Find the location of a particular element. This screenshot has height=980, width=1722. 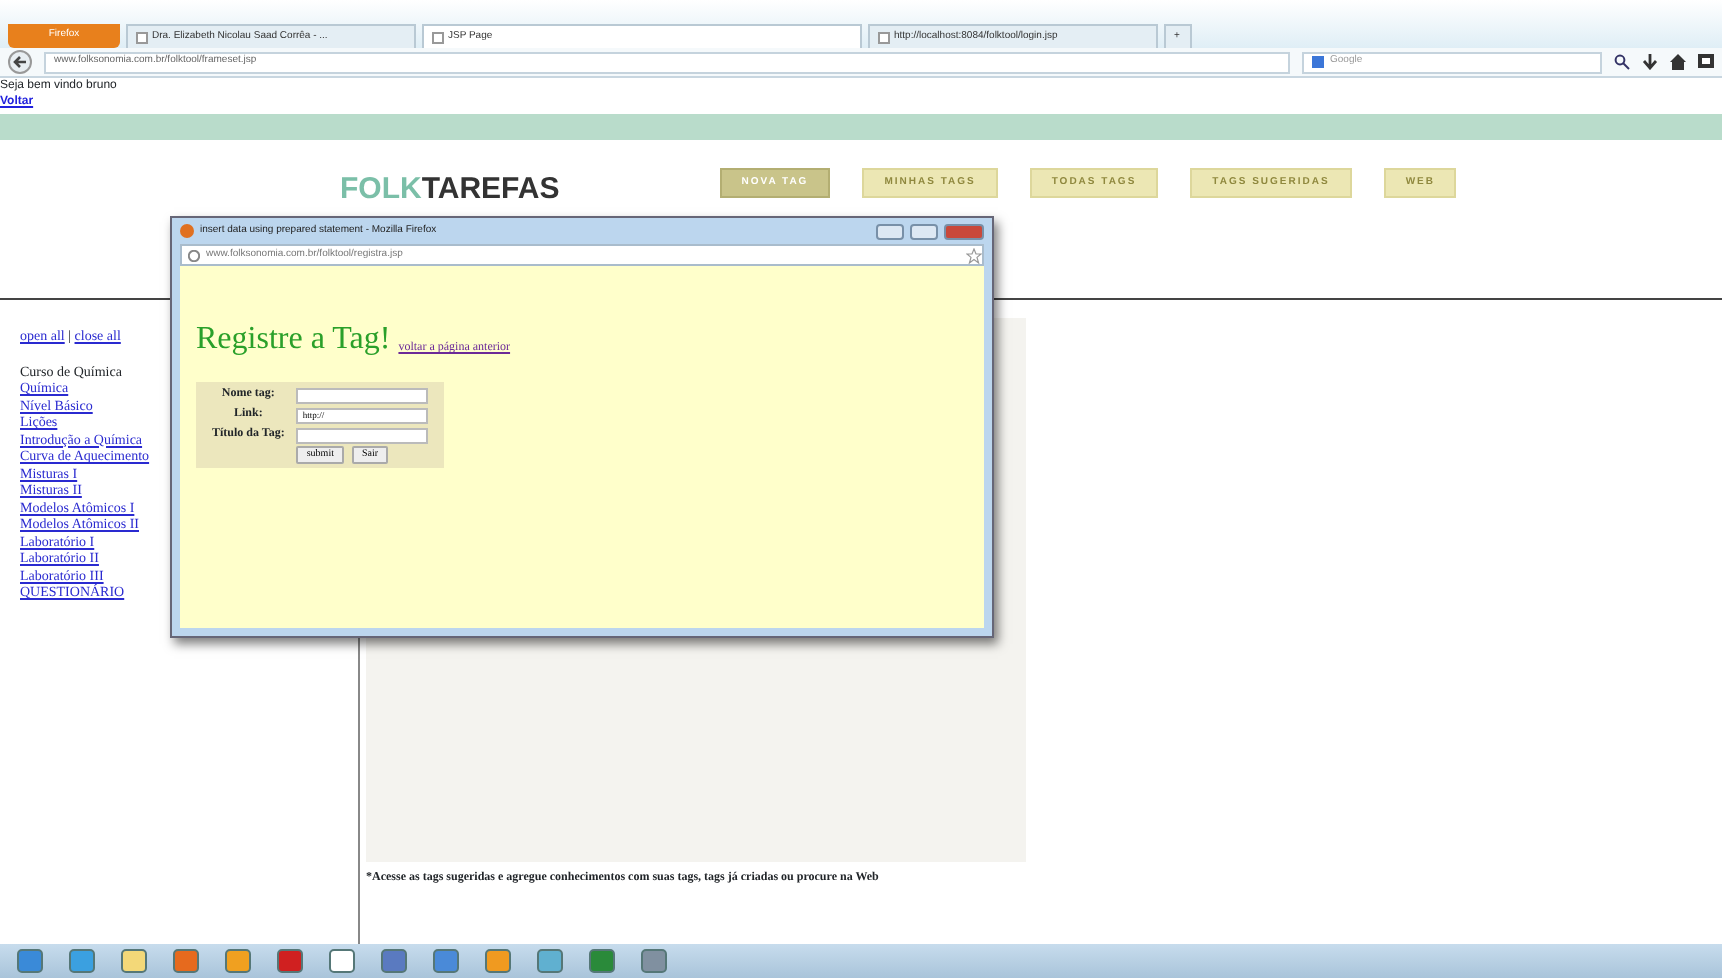

home-icon is located at coordinates (1678, 62).